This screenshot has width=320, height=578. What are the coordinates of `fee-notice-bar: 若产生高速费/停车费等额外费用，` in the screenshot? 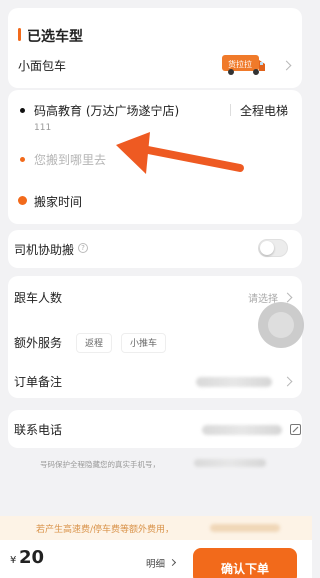 It's located at (156, 528).